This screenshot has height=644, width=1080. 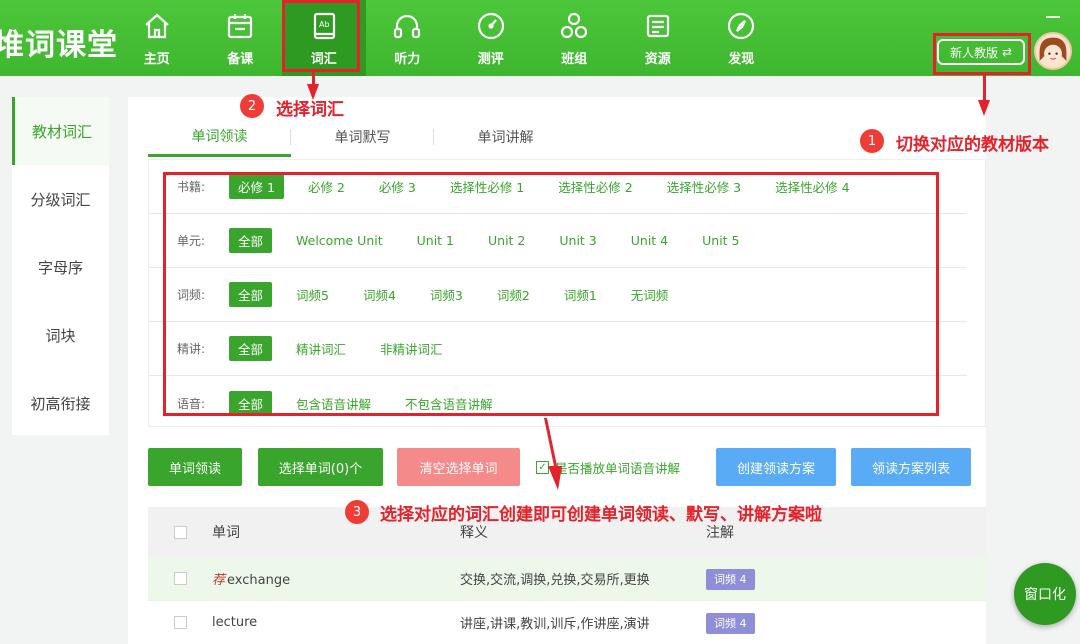 What do you see at coordinates (567, 579) in the screenshot?
I see `table-row: 荐 exchange 交换,交流,调换,兑换,交易所,更换 词频 4` at bounding box center [567, 579].